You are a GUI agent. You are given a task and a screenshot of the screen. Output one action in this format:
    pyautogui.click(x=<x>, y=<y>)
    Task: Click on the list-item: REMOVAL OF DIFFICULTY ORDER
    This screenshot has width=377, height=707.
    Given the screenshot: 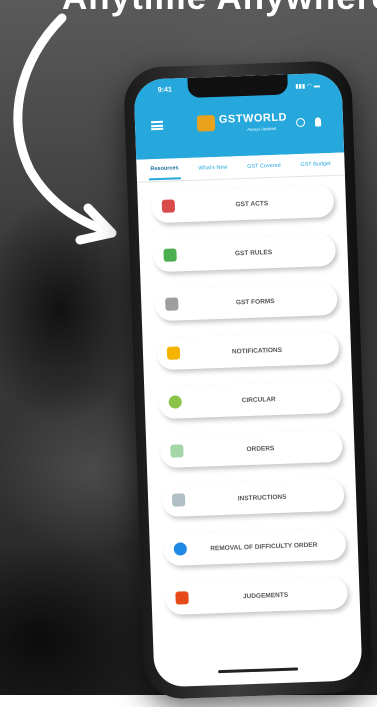 What is the action you would take?
    pyautogui.click(x=255, y=547)
    